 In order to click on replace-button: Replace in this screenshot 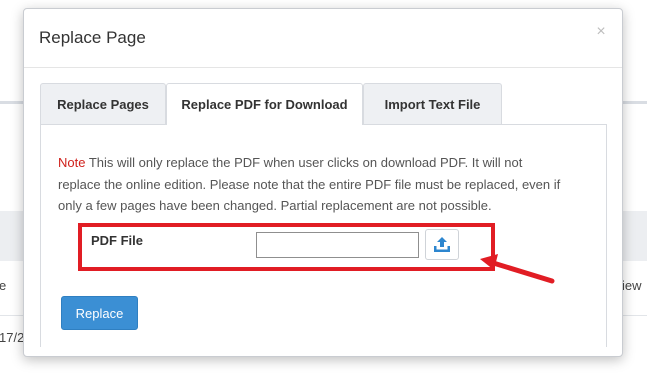, I will do `click(99, 313)`.